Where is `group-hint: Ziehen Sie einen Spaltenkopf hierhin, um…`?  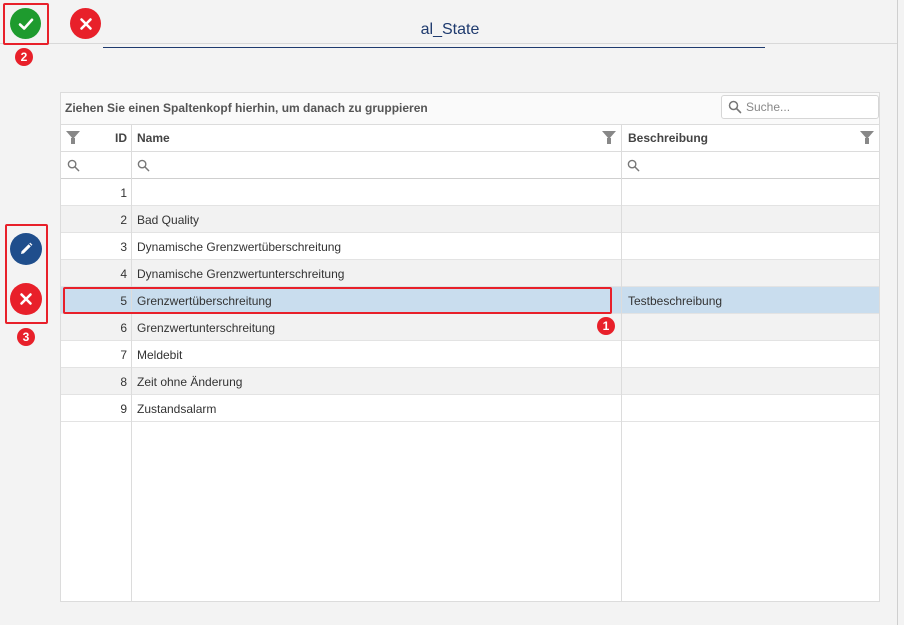 group-hint: Ziehen Sie einen Spaltenkopf hierhin, um… is located at coordinates (246, 108).